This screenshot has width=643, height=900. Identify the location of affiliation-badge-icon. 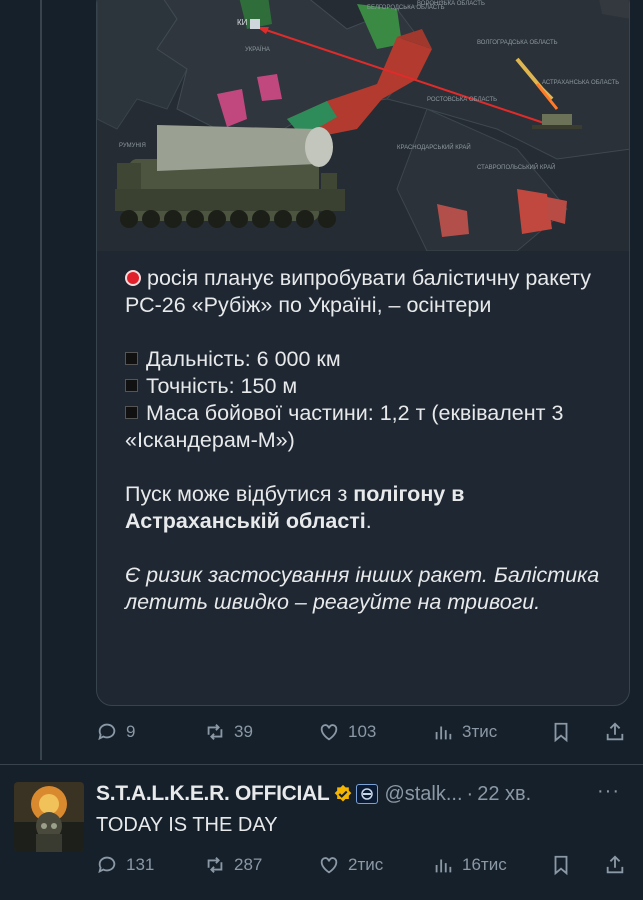
(367, 794).